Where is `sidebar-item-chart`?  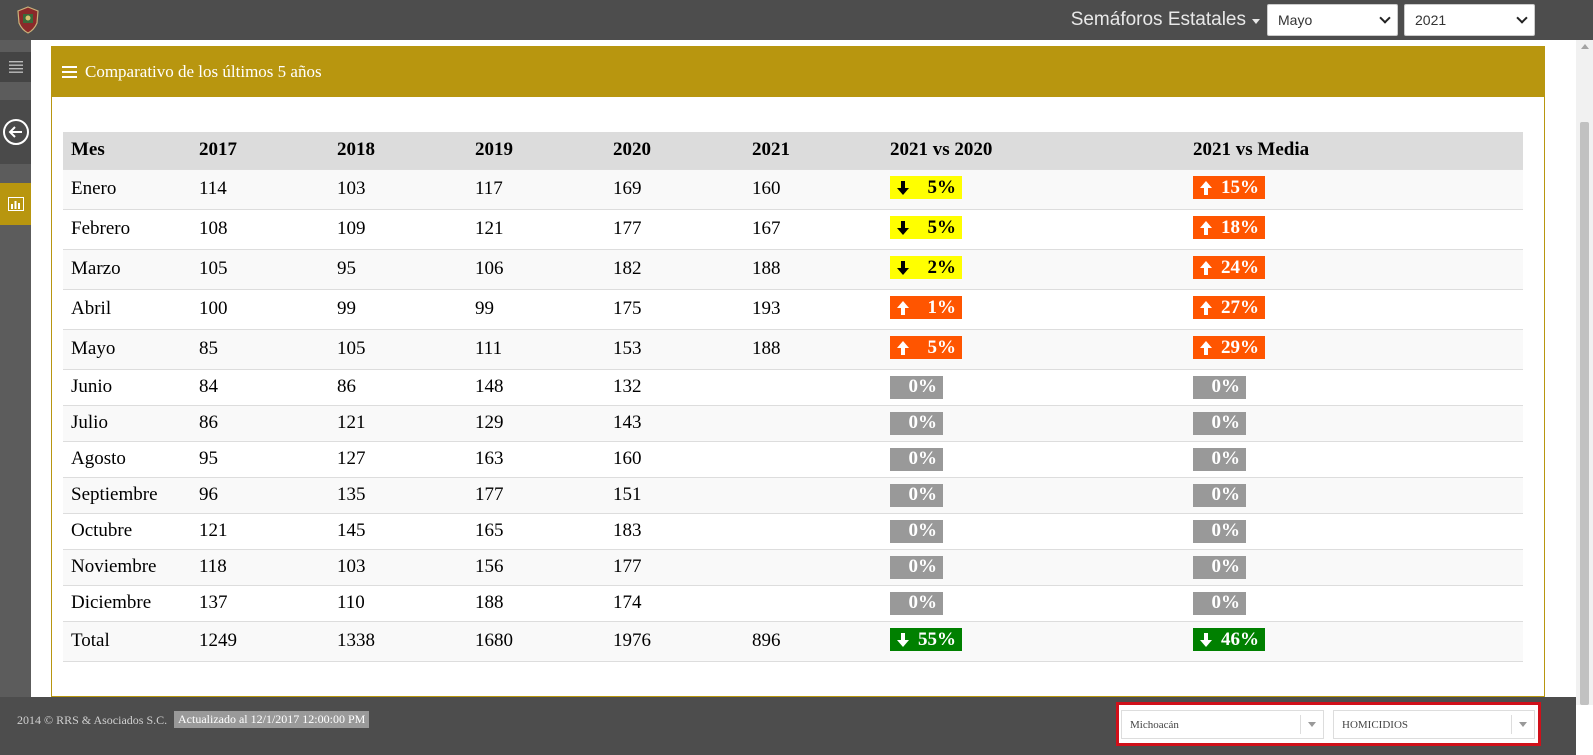 sidebar-item-chart is located at coordinates (15, 204).